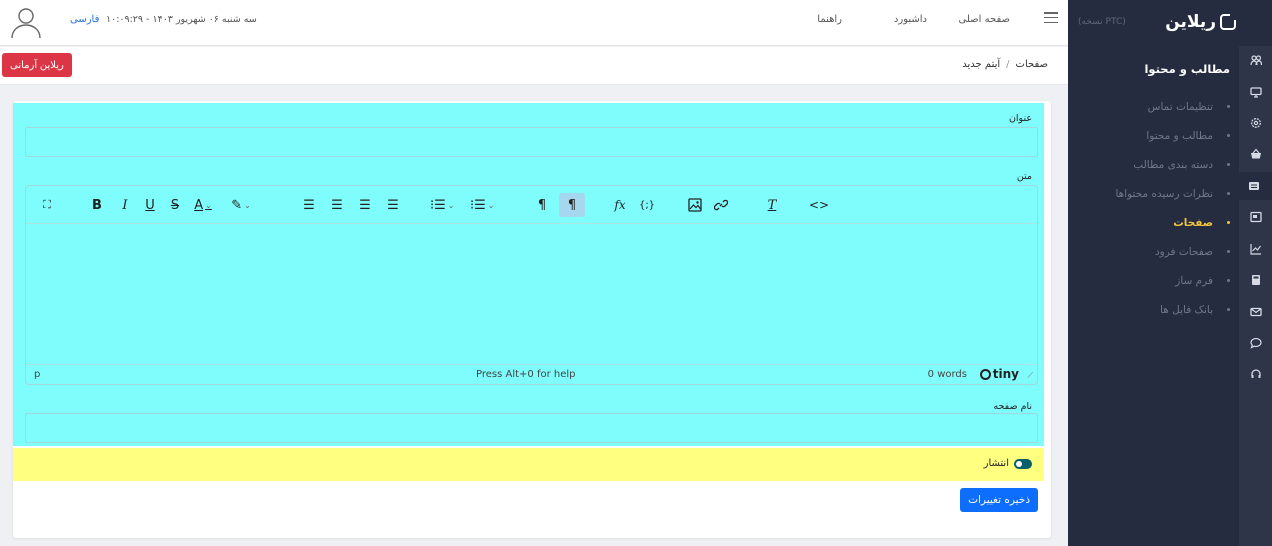 This screenshot has height=546, width=1272. Describe the element at coordinates (1255, 60) in the screenshot. I see `users-icon` at that location.